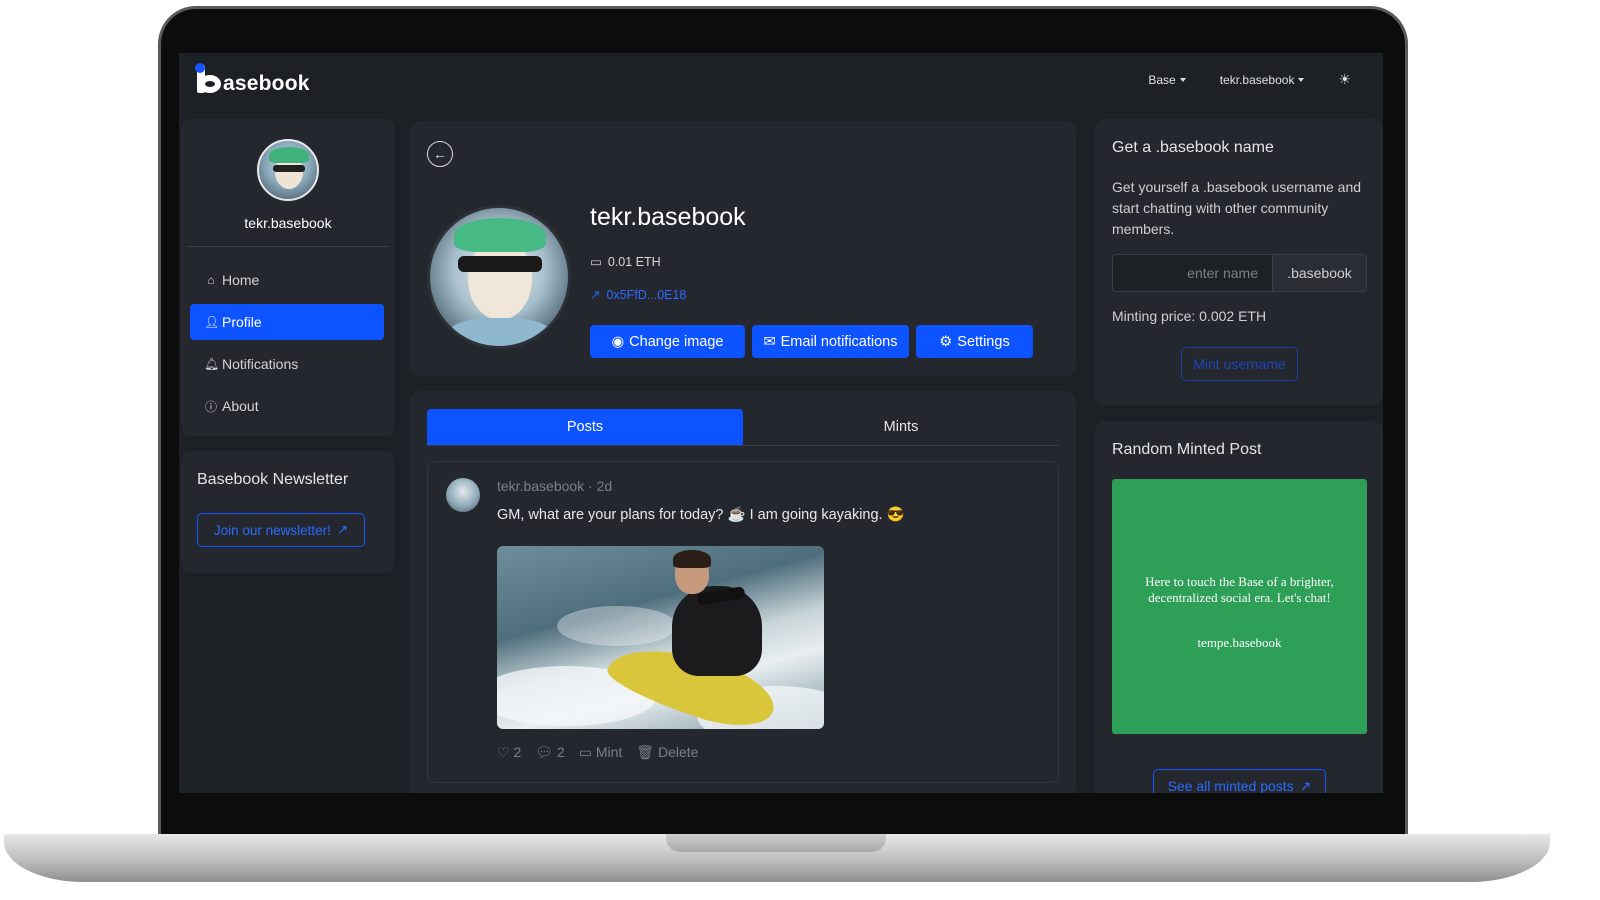 This screenshot has width=1600, height=900. Describe the element at coordinates (273, 479) in the screenshot. I see `newsletter-title: Basebook Newsletter` at that location.